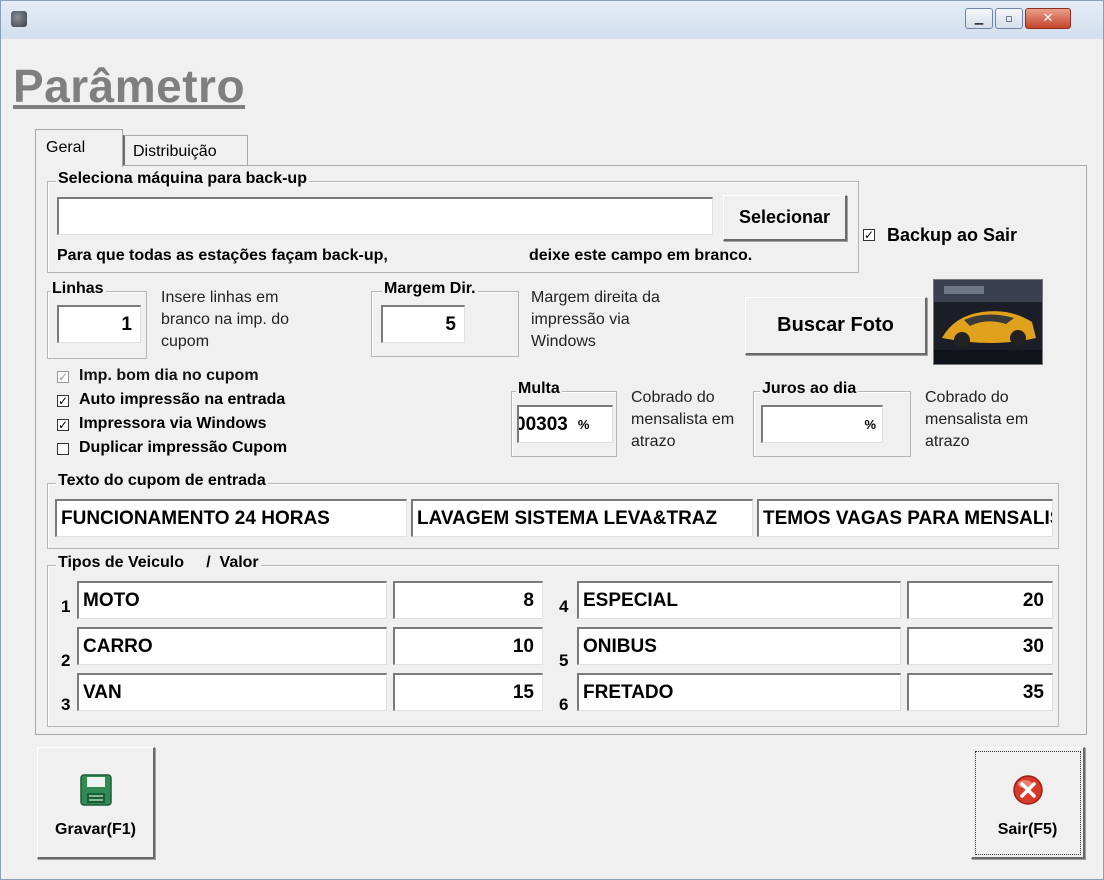  I want to click on close-button: ✕, so click(1048, 18).